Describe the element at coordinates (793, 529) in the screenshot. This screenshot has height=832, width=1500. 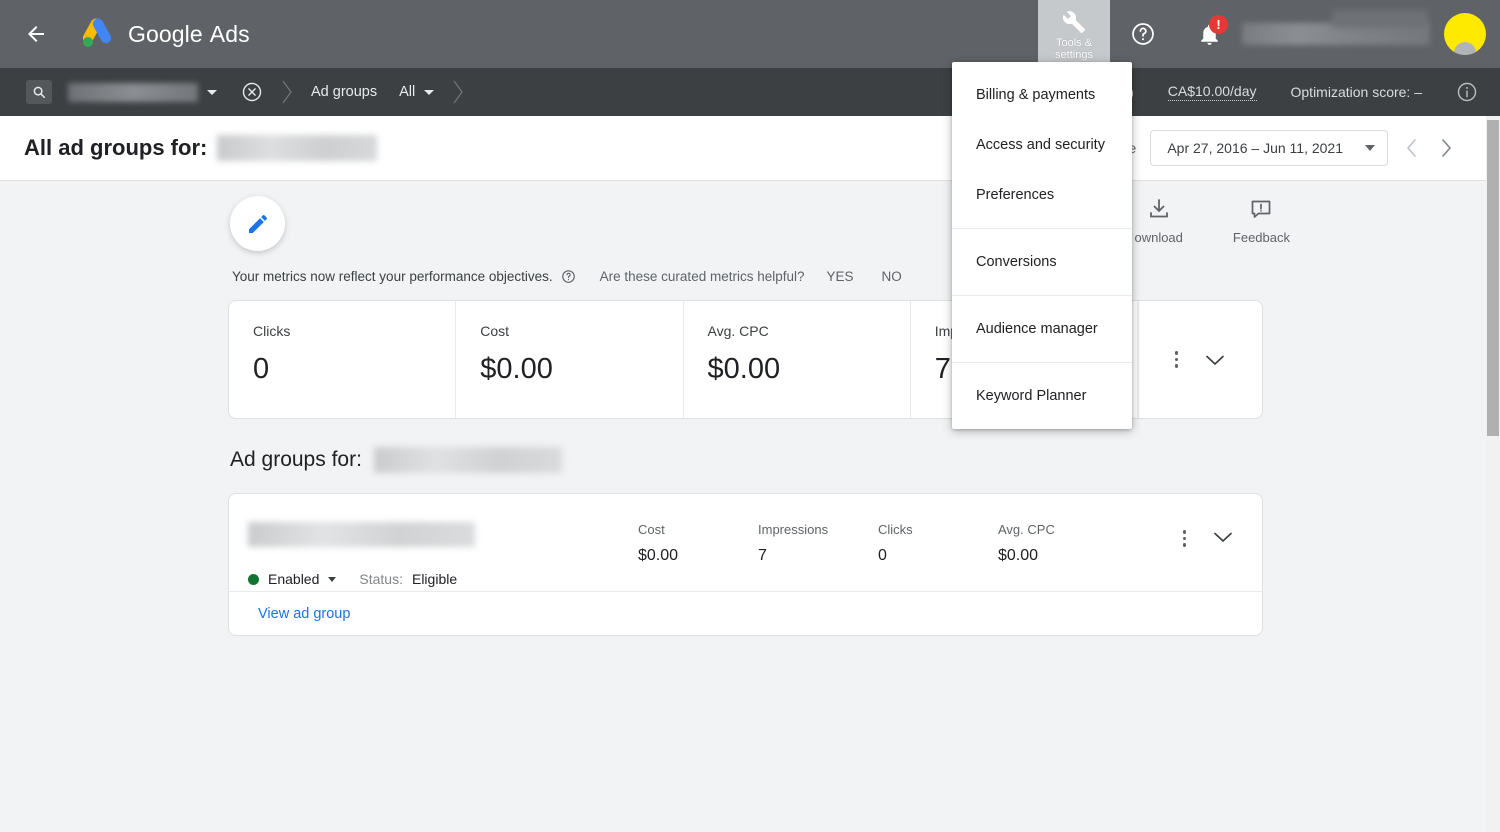
I see `metric-label: Impressions` at that location.